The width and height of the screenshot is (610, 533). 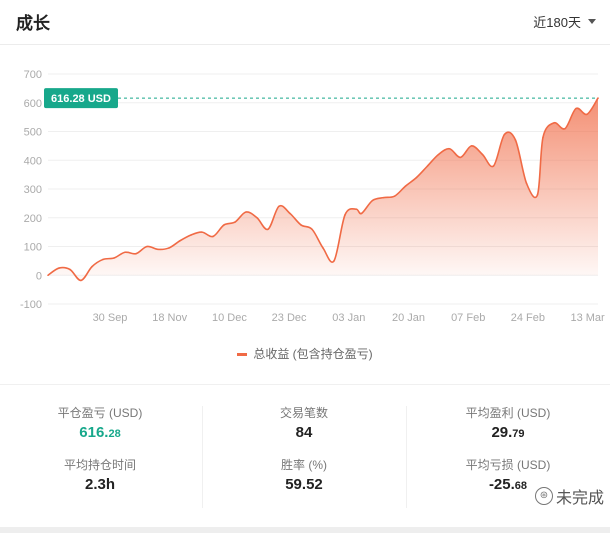 I want to click on stat-value: 59.52, so click(x=304, y=484).